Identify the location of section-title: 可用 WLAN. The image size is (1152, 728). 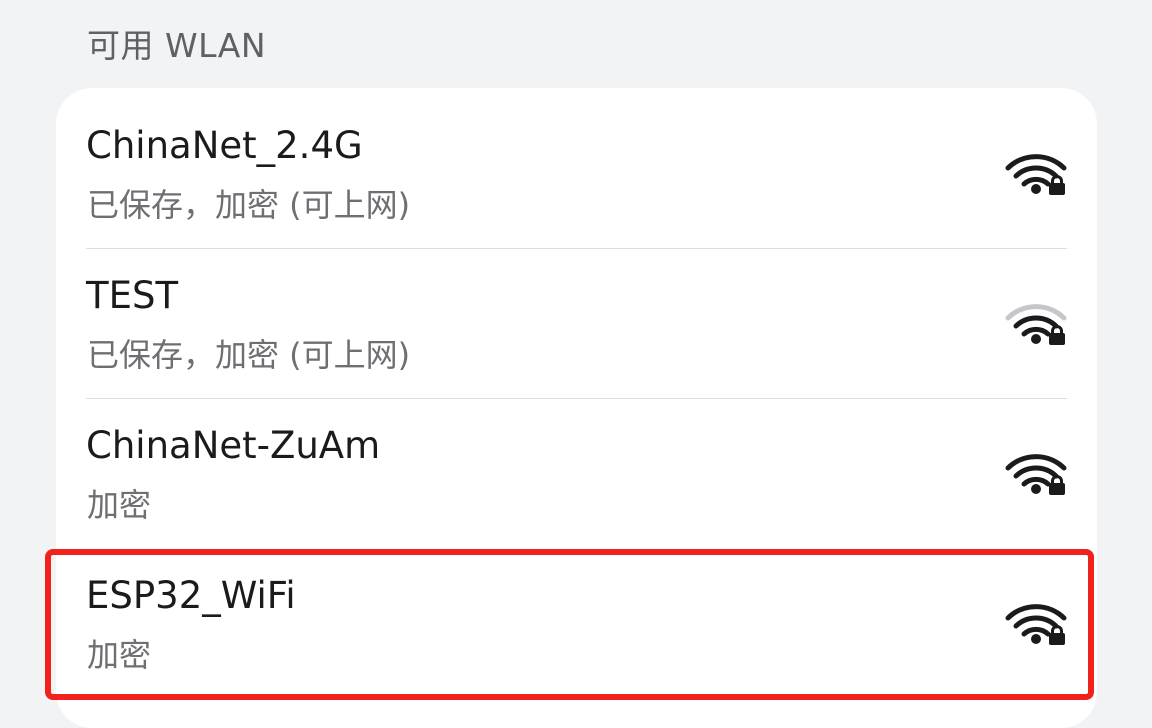
(177, 45).